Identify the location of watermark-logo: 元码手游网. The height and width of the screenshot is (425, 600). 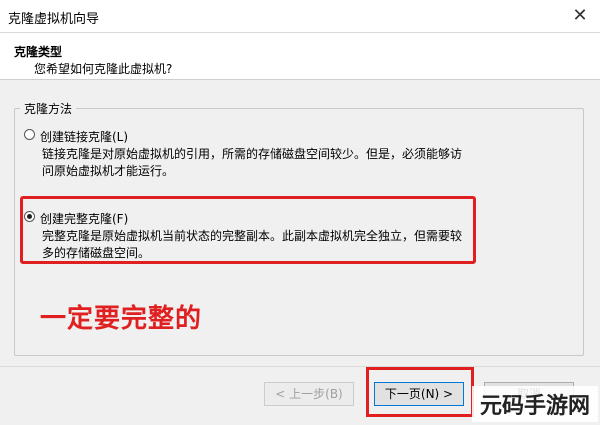
(534, 404).